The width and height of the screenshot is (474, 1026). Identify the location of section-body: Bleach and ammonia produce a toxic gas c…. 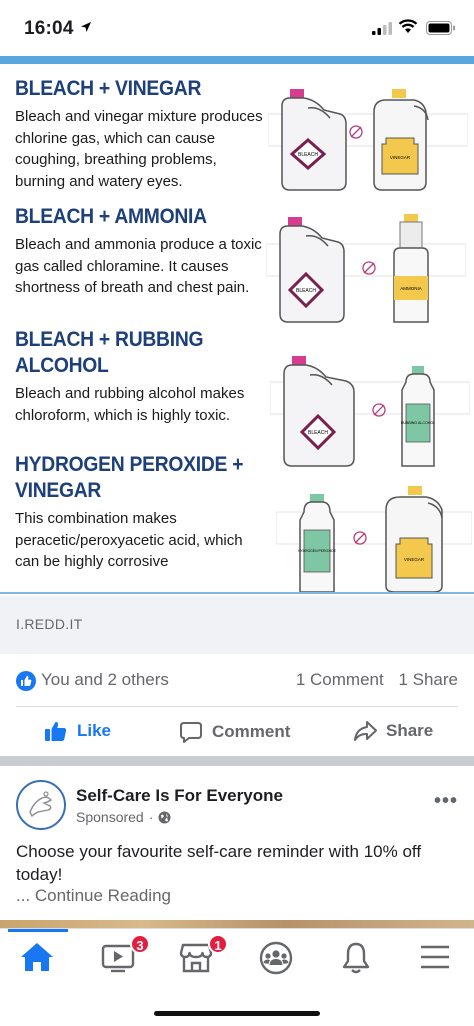
(138, 266).